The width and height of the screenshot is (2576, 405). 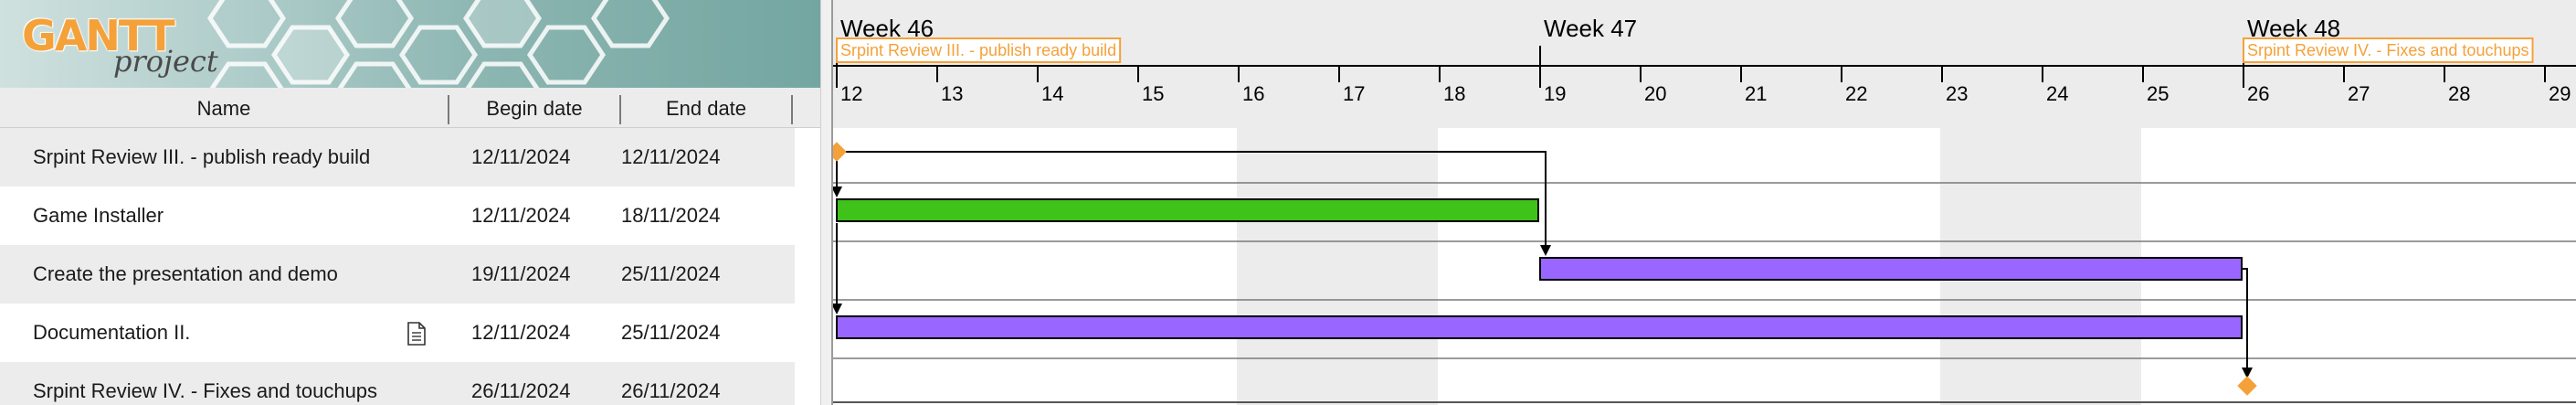 What do you see at coordinates (2258, 94) in the screenshot?
I see `day-label: 26` at bounding box center [2258, 94].